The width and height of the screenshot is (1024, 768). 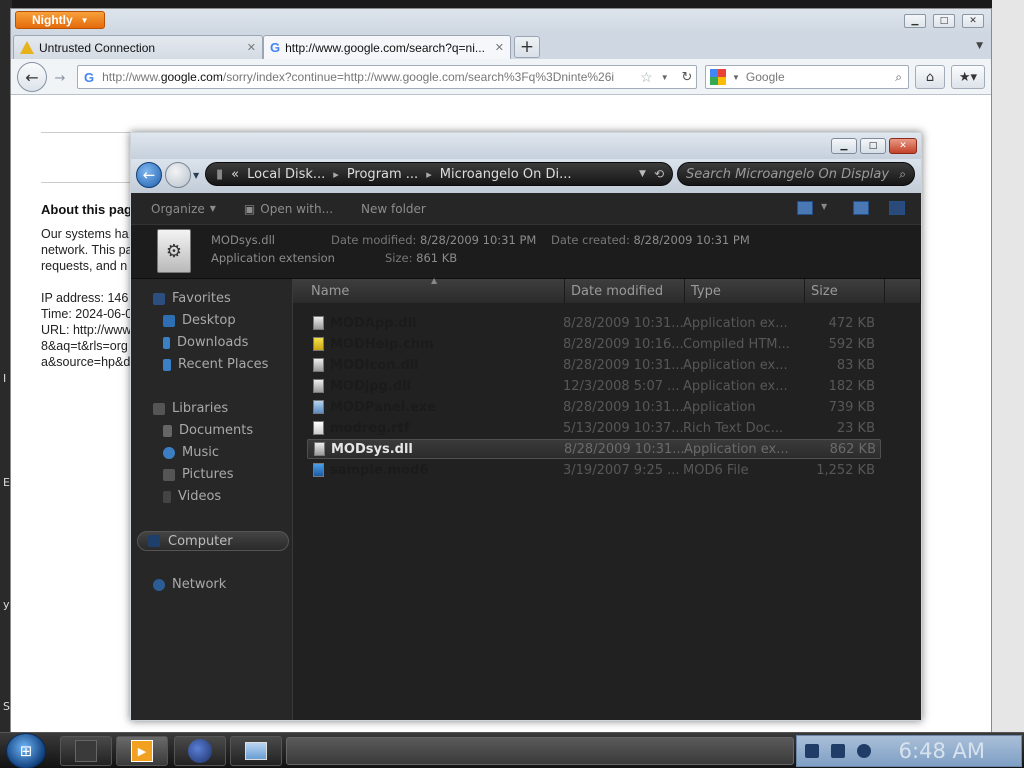 What do you see at coordinates (805, 208) in the screenshot?
I see `change-view-icon` at bounding box center [805, 208].